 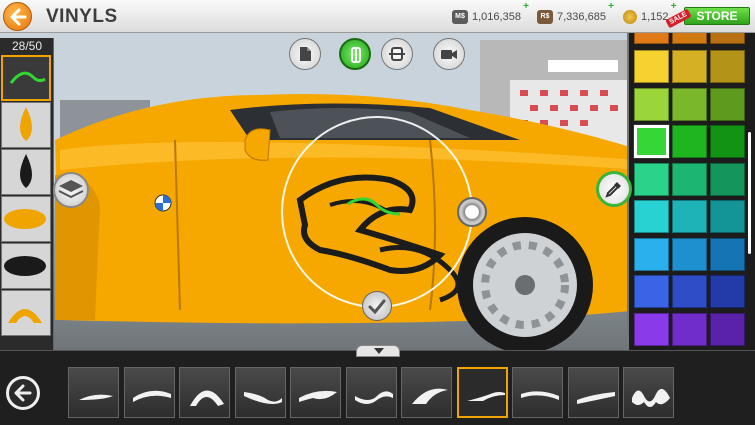 What do you see at coordinates (472, 212) in the screenshot?
I see `rotate-scale-handle` at bounding box center [472, 212].